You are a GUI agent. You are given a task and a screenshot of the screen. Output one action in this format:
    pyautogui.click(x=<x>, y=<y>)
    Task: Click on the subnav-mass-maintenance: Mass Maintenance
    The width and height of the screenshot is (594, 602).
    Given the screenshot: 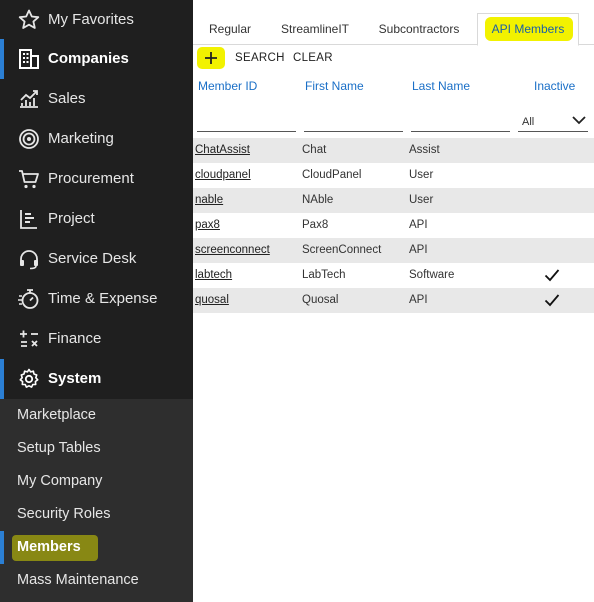 What is the action you would take?
    pyautogui.click(x=96, y=580)
    